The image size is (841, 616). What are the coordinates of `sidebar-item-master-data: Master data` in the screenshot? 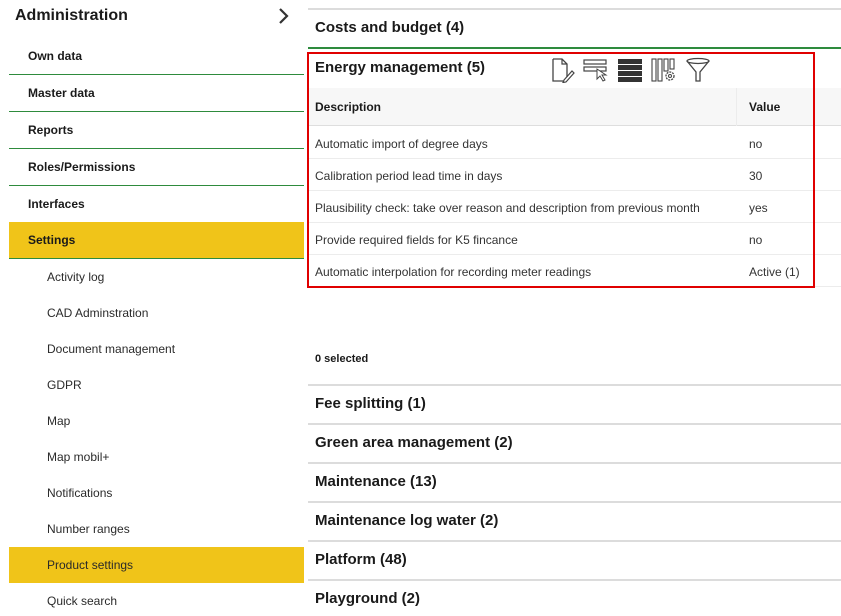 It's located at (156, 93).